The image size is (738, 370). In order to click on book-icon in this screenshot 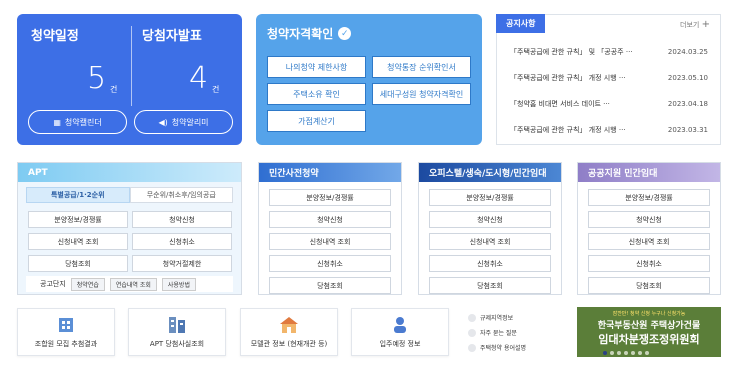, I will do `click(472, 347)`.